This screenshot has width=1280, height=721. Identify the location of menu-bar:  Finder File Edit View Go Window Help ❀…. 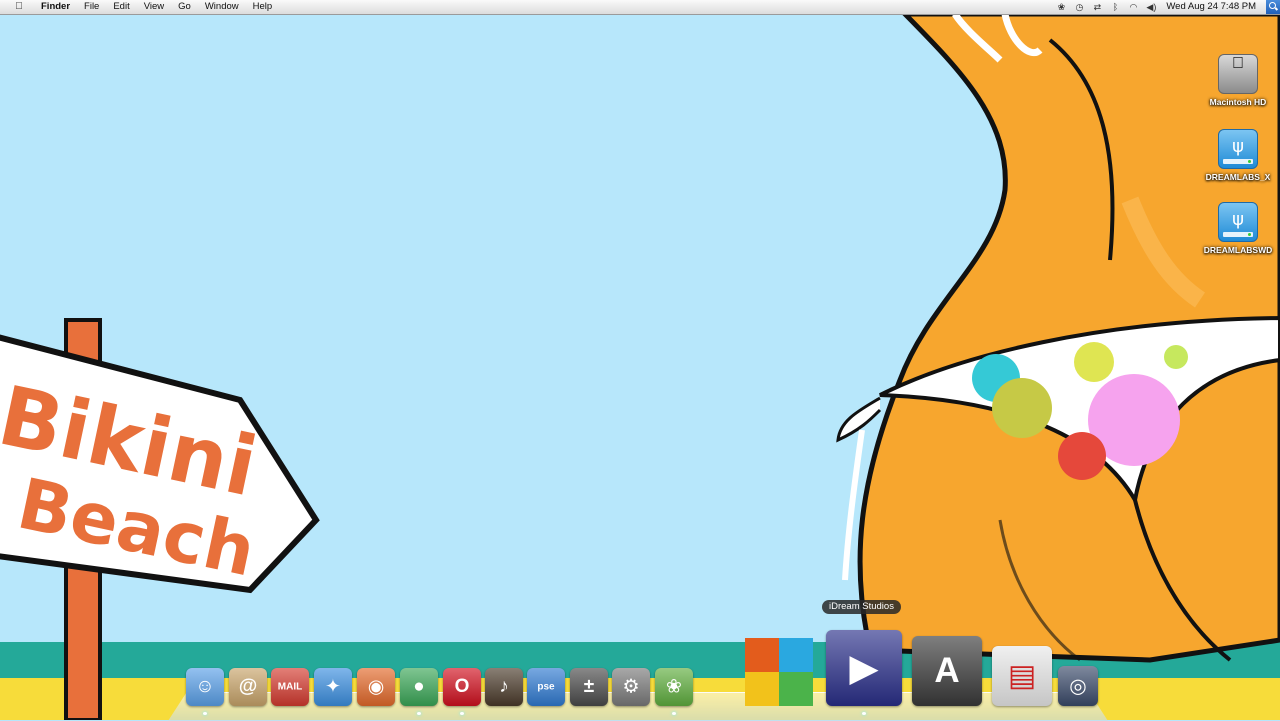
(640, 7).